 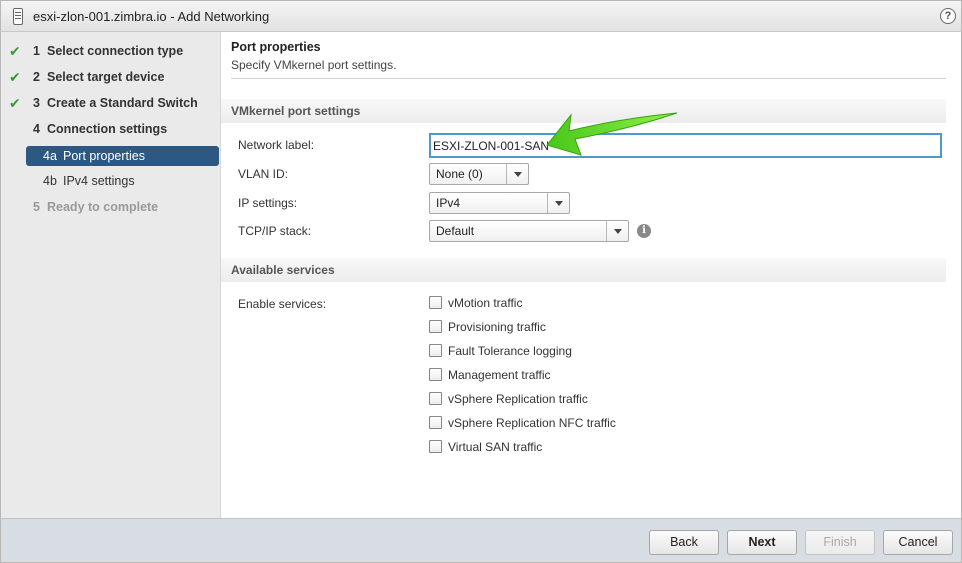 I want to click on management-checkbox, so click(x=435, y=374).